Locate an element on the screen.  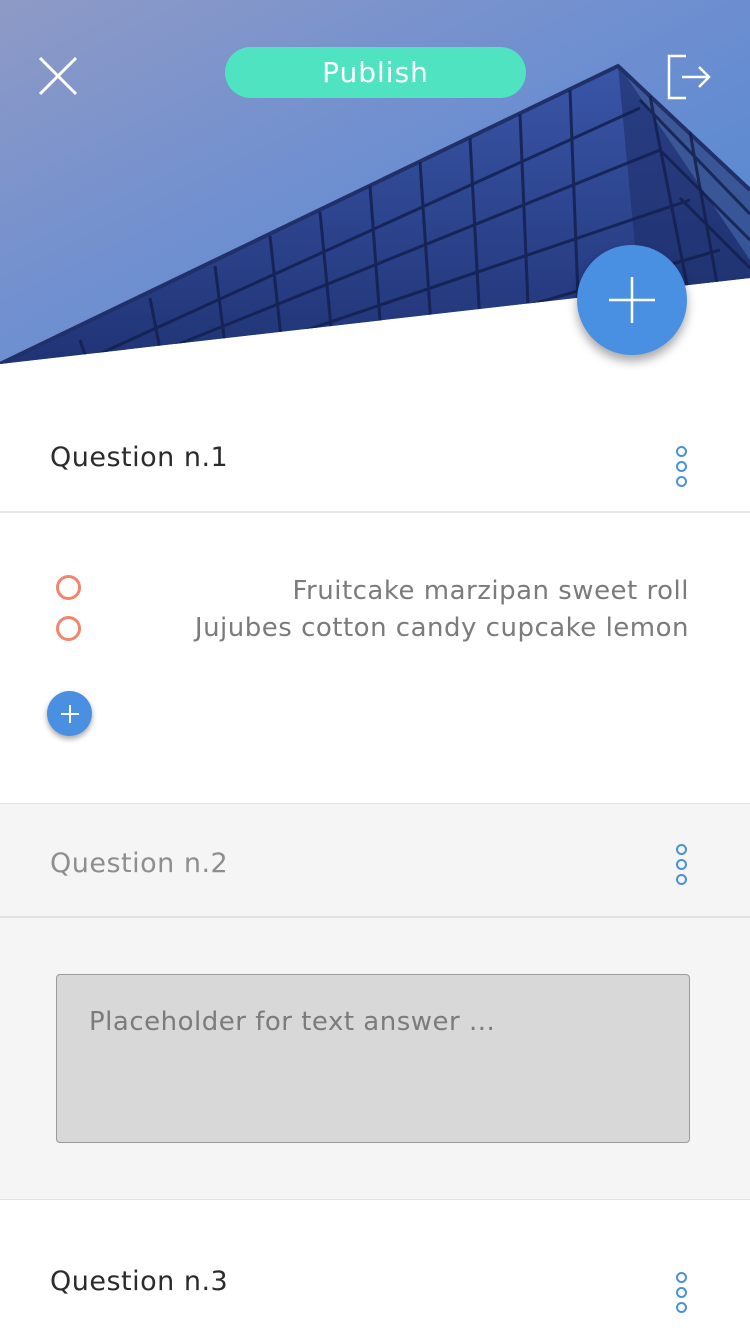
answer-option: Jujubes cotton candy cupcake lemon is located at coordinates (375, 632).